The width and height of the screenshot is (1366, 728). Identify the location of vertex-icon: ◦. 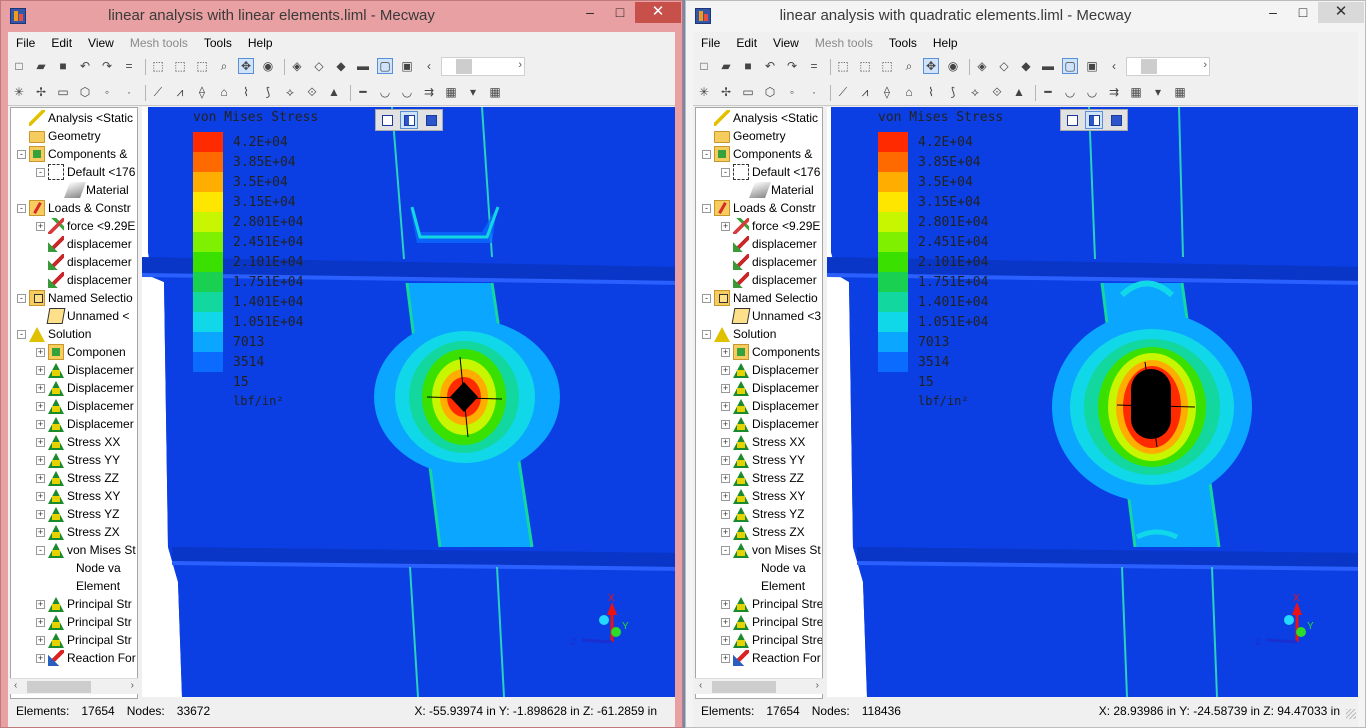
(792, 92).